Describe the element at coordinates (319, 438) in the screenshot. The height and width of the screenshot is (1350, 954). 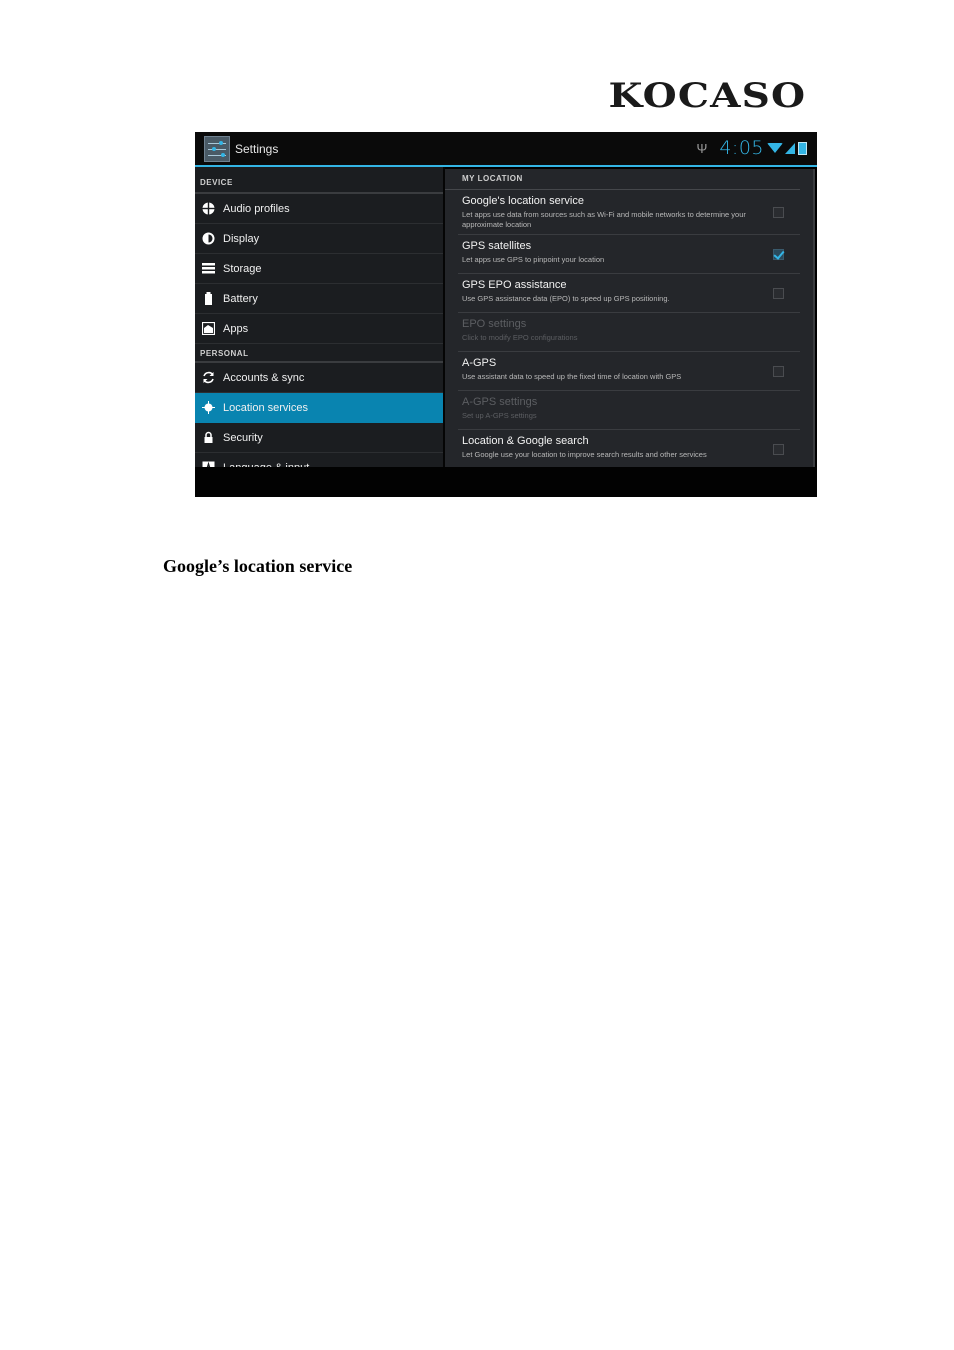
I see `sidebar-item-security: Security` at that location.